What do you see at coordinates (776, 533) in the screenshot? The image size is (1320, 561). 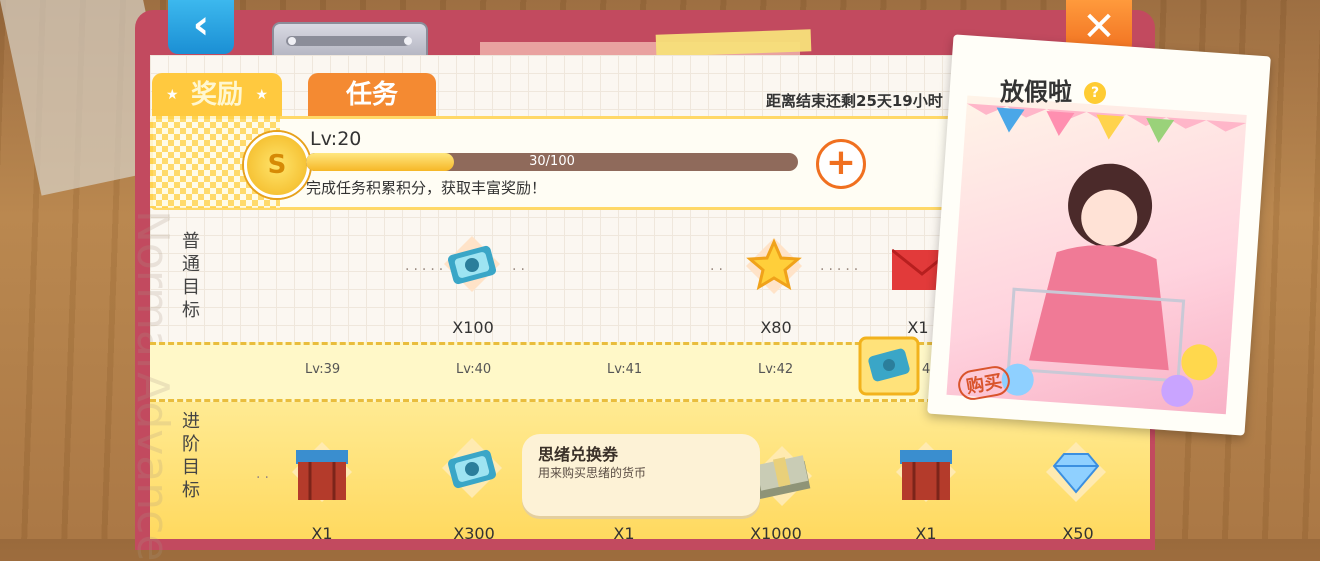 I see `reward-quantity: X1000` at bounding box center [776, 533].